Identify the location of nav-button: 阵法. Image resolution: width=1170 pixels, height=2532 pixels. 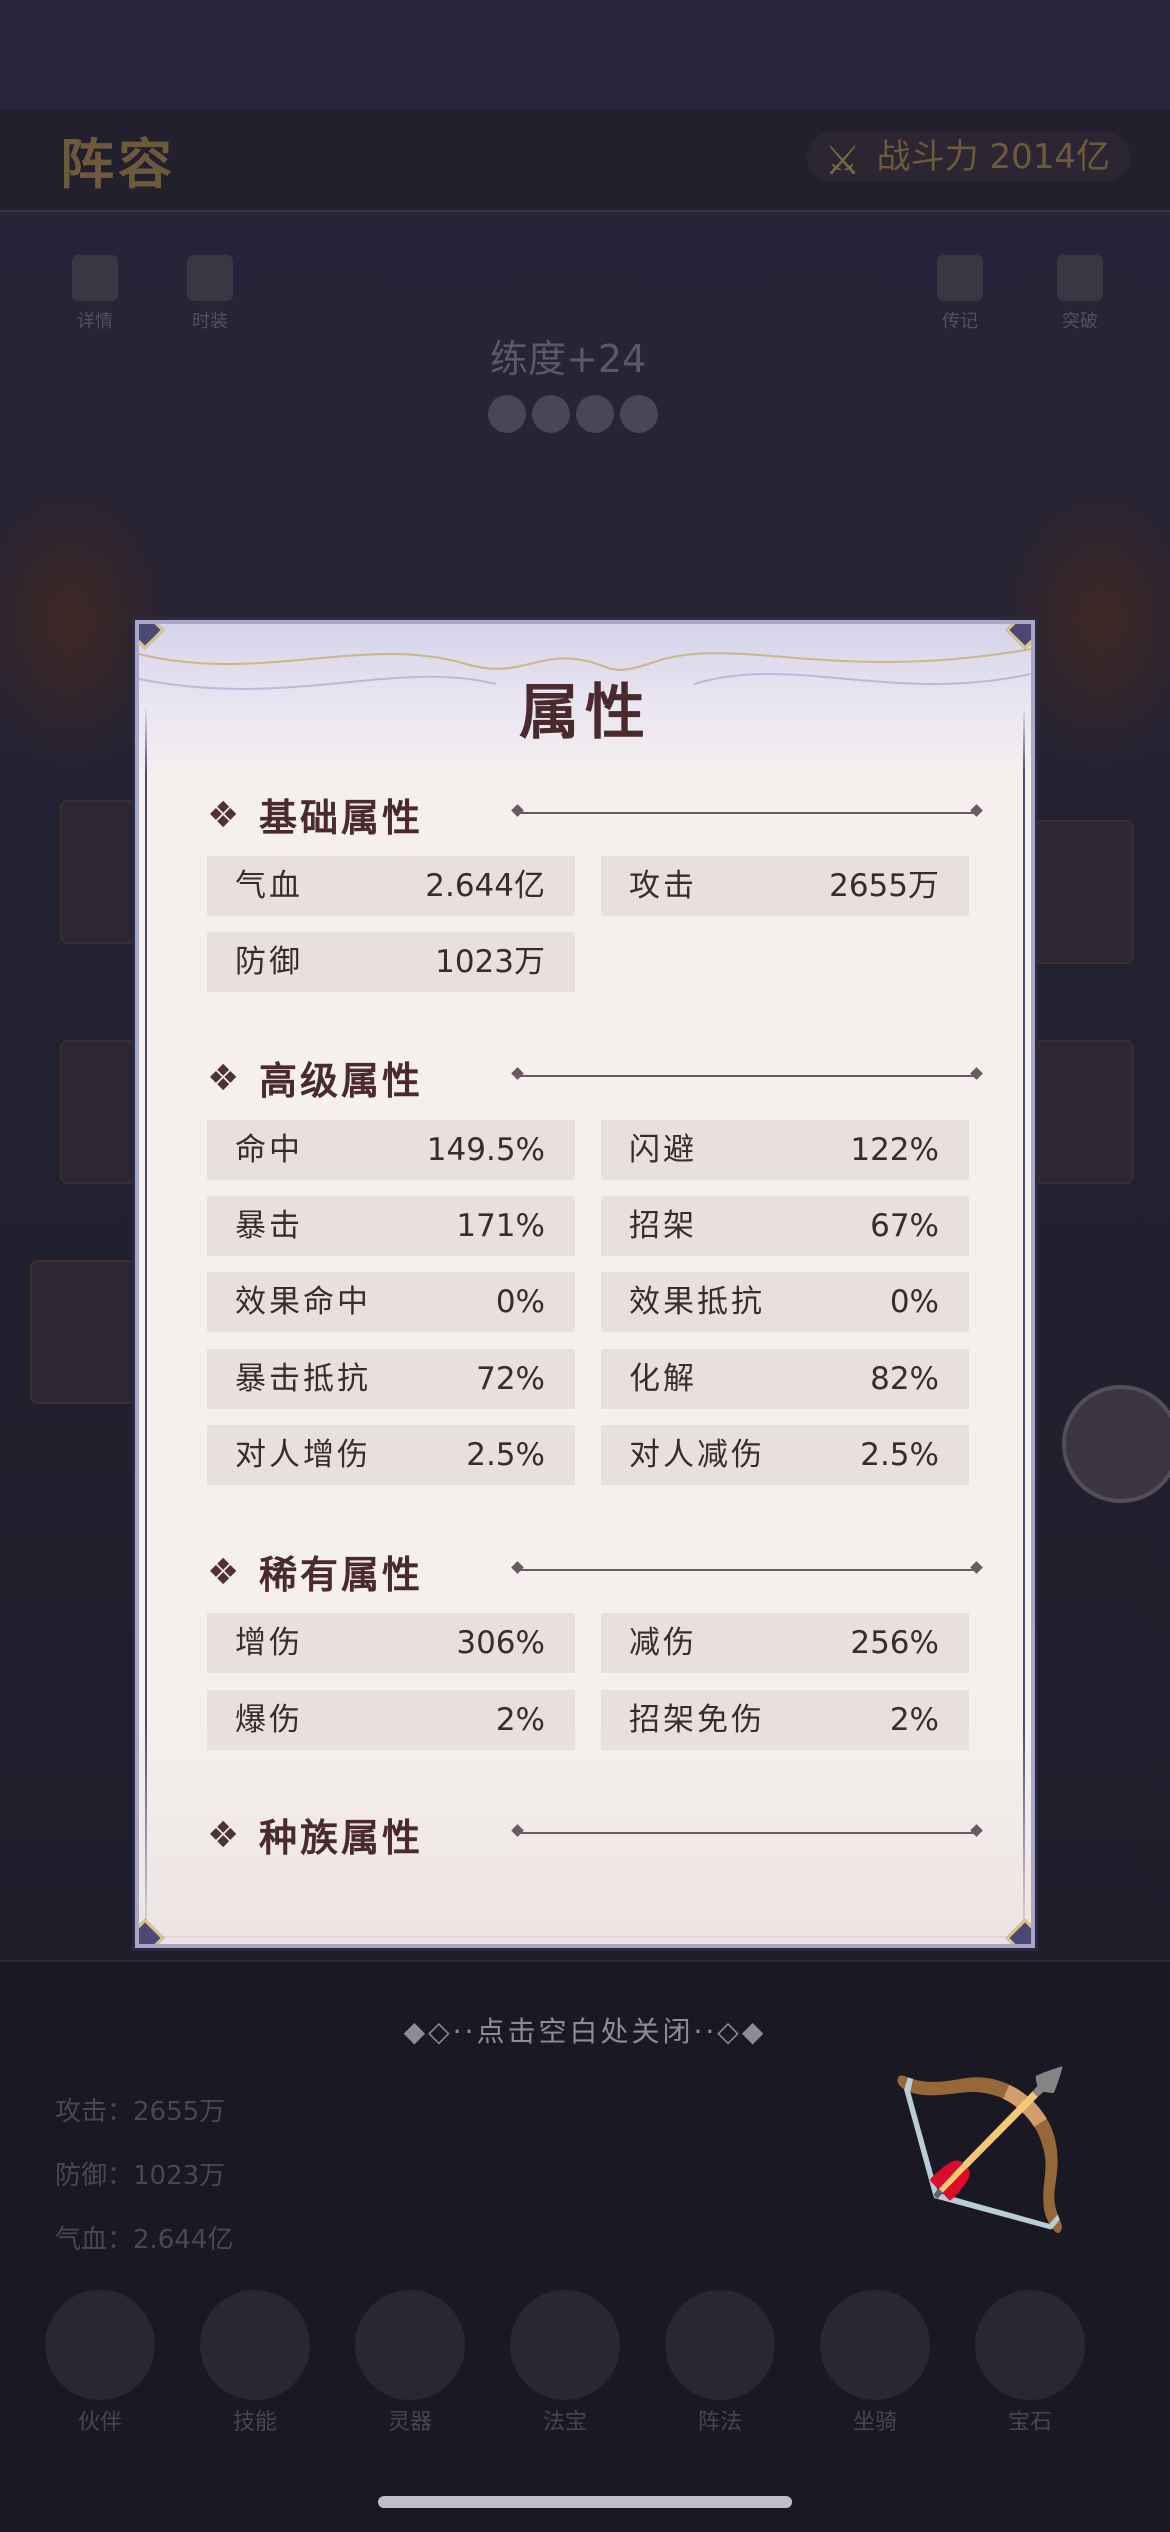
(720, 2362).